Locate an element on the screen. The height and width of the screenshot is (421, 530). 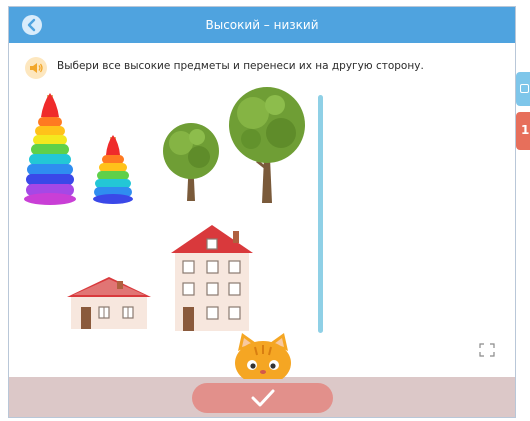
check-answer-button is located at coordinates (262, 398).